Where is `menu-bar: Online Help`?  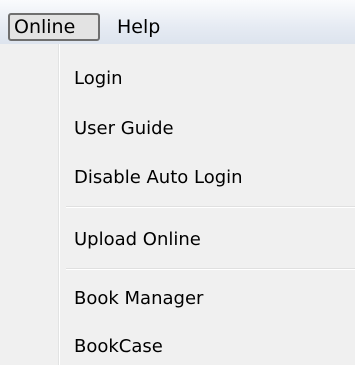
menu-bar: Online Help is located at coordinates (177, 22).